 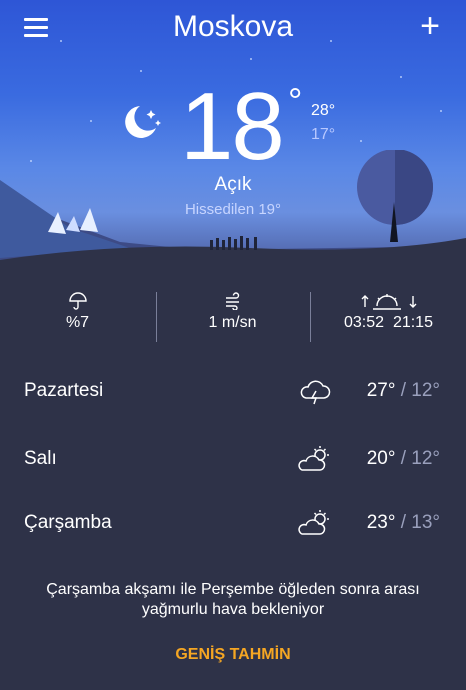 What do you see at coordinates (232, 303) in the screenshot?
I see `wind-icon` at bounding box center [232, 303].